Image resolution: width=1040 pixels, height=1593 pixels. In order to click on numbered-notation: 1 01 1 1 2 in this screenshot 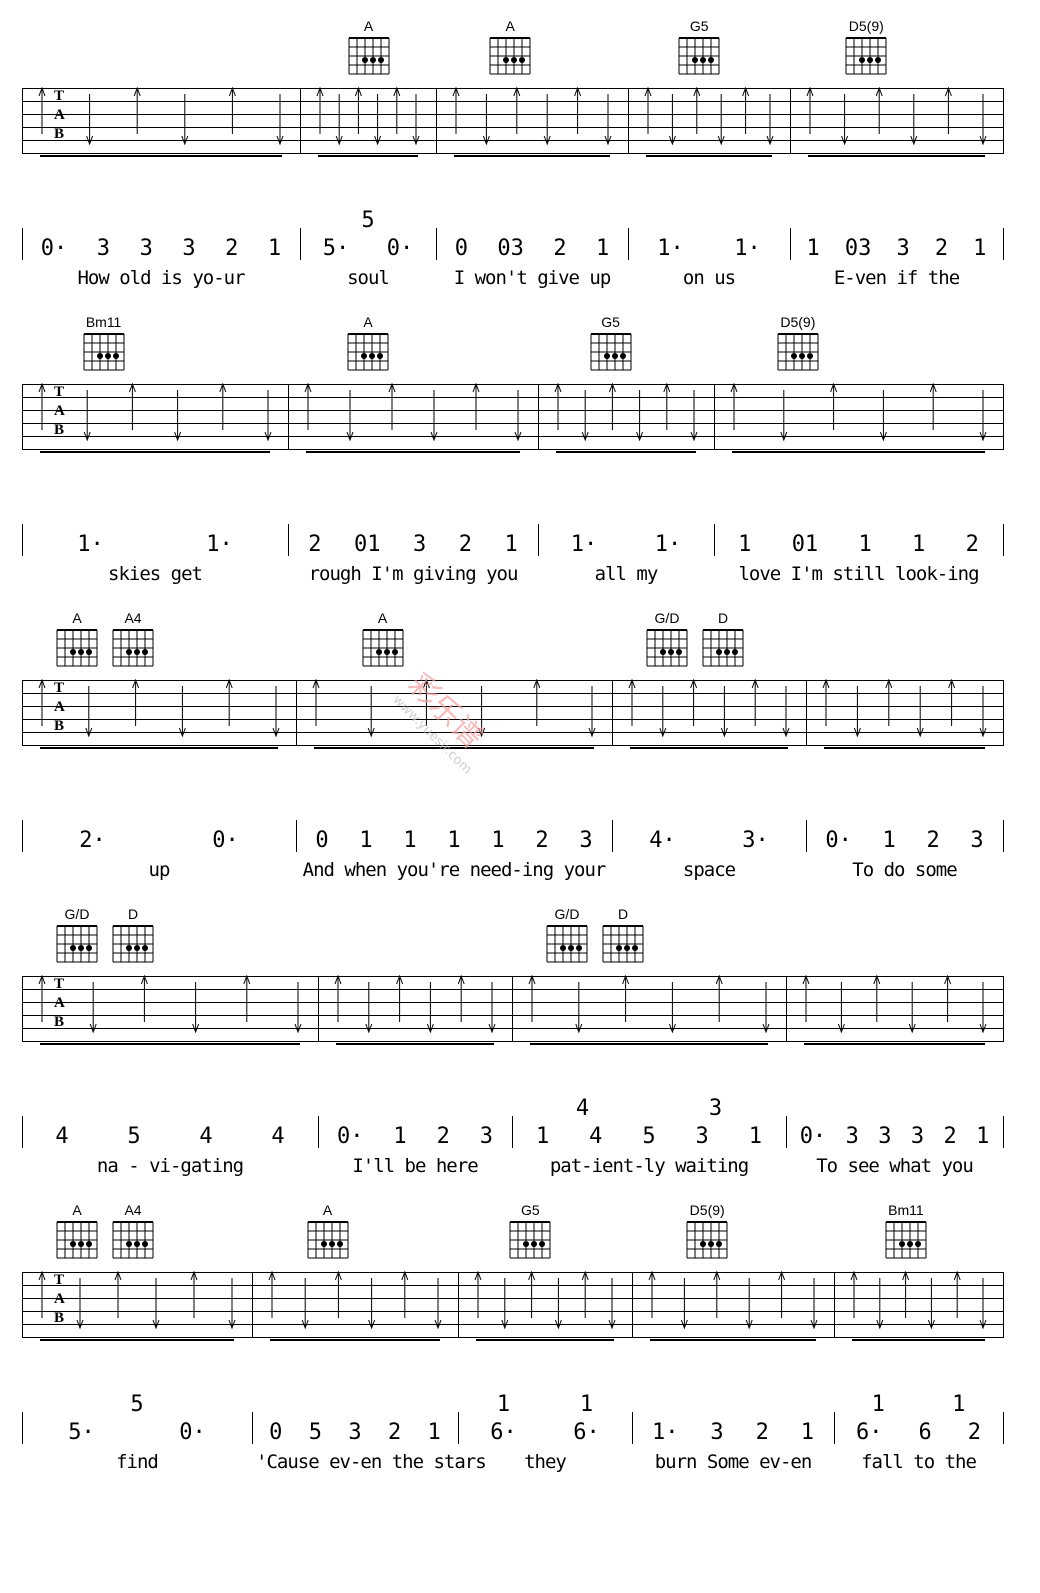, I will do `click(858, 543)`.